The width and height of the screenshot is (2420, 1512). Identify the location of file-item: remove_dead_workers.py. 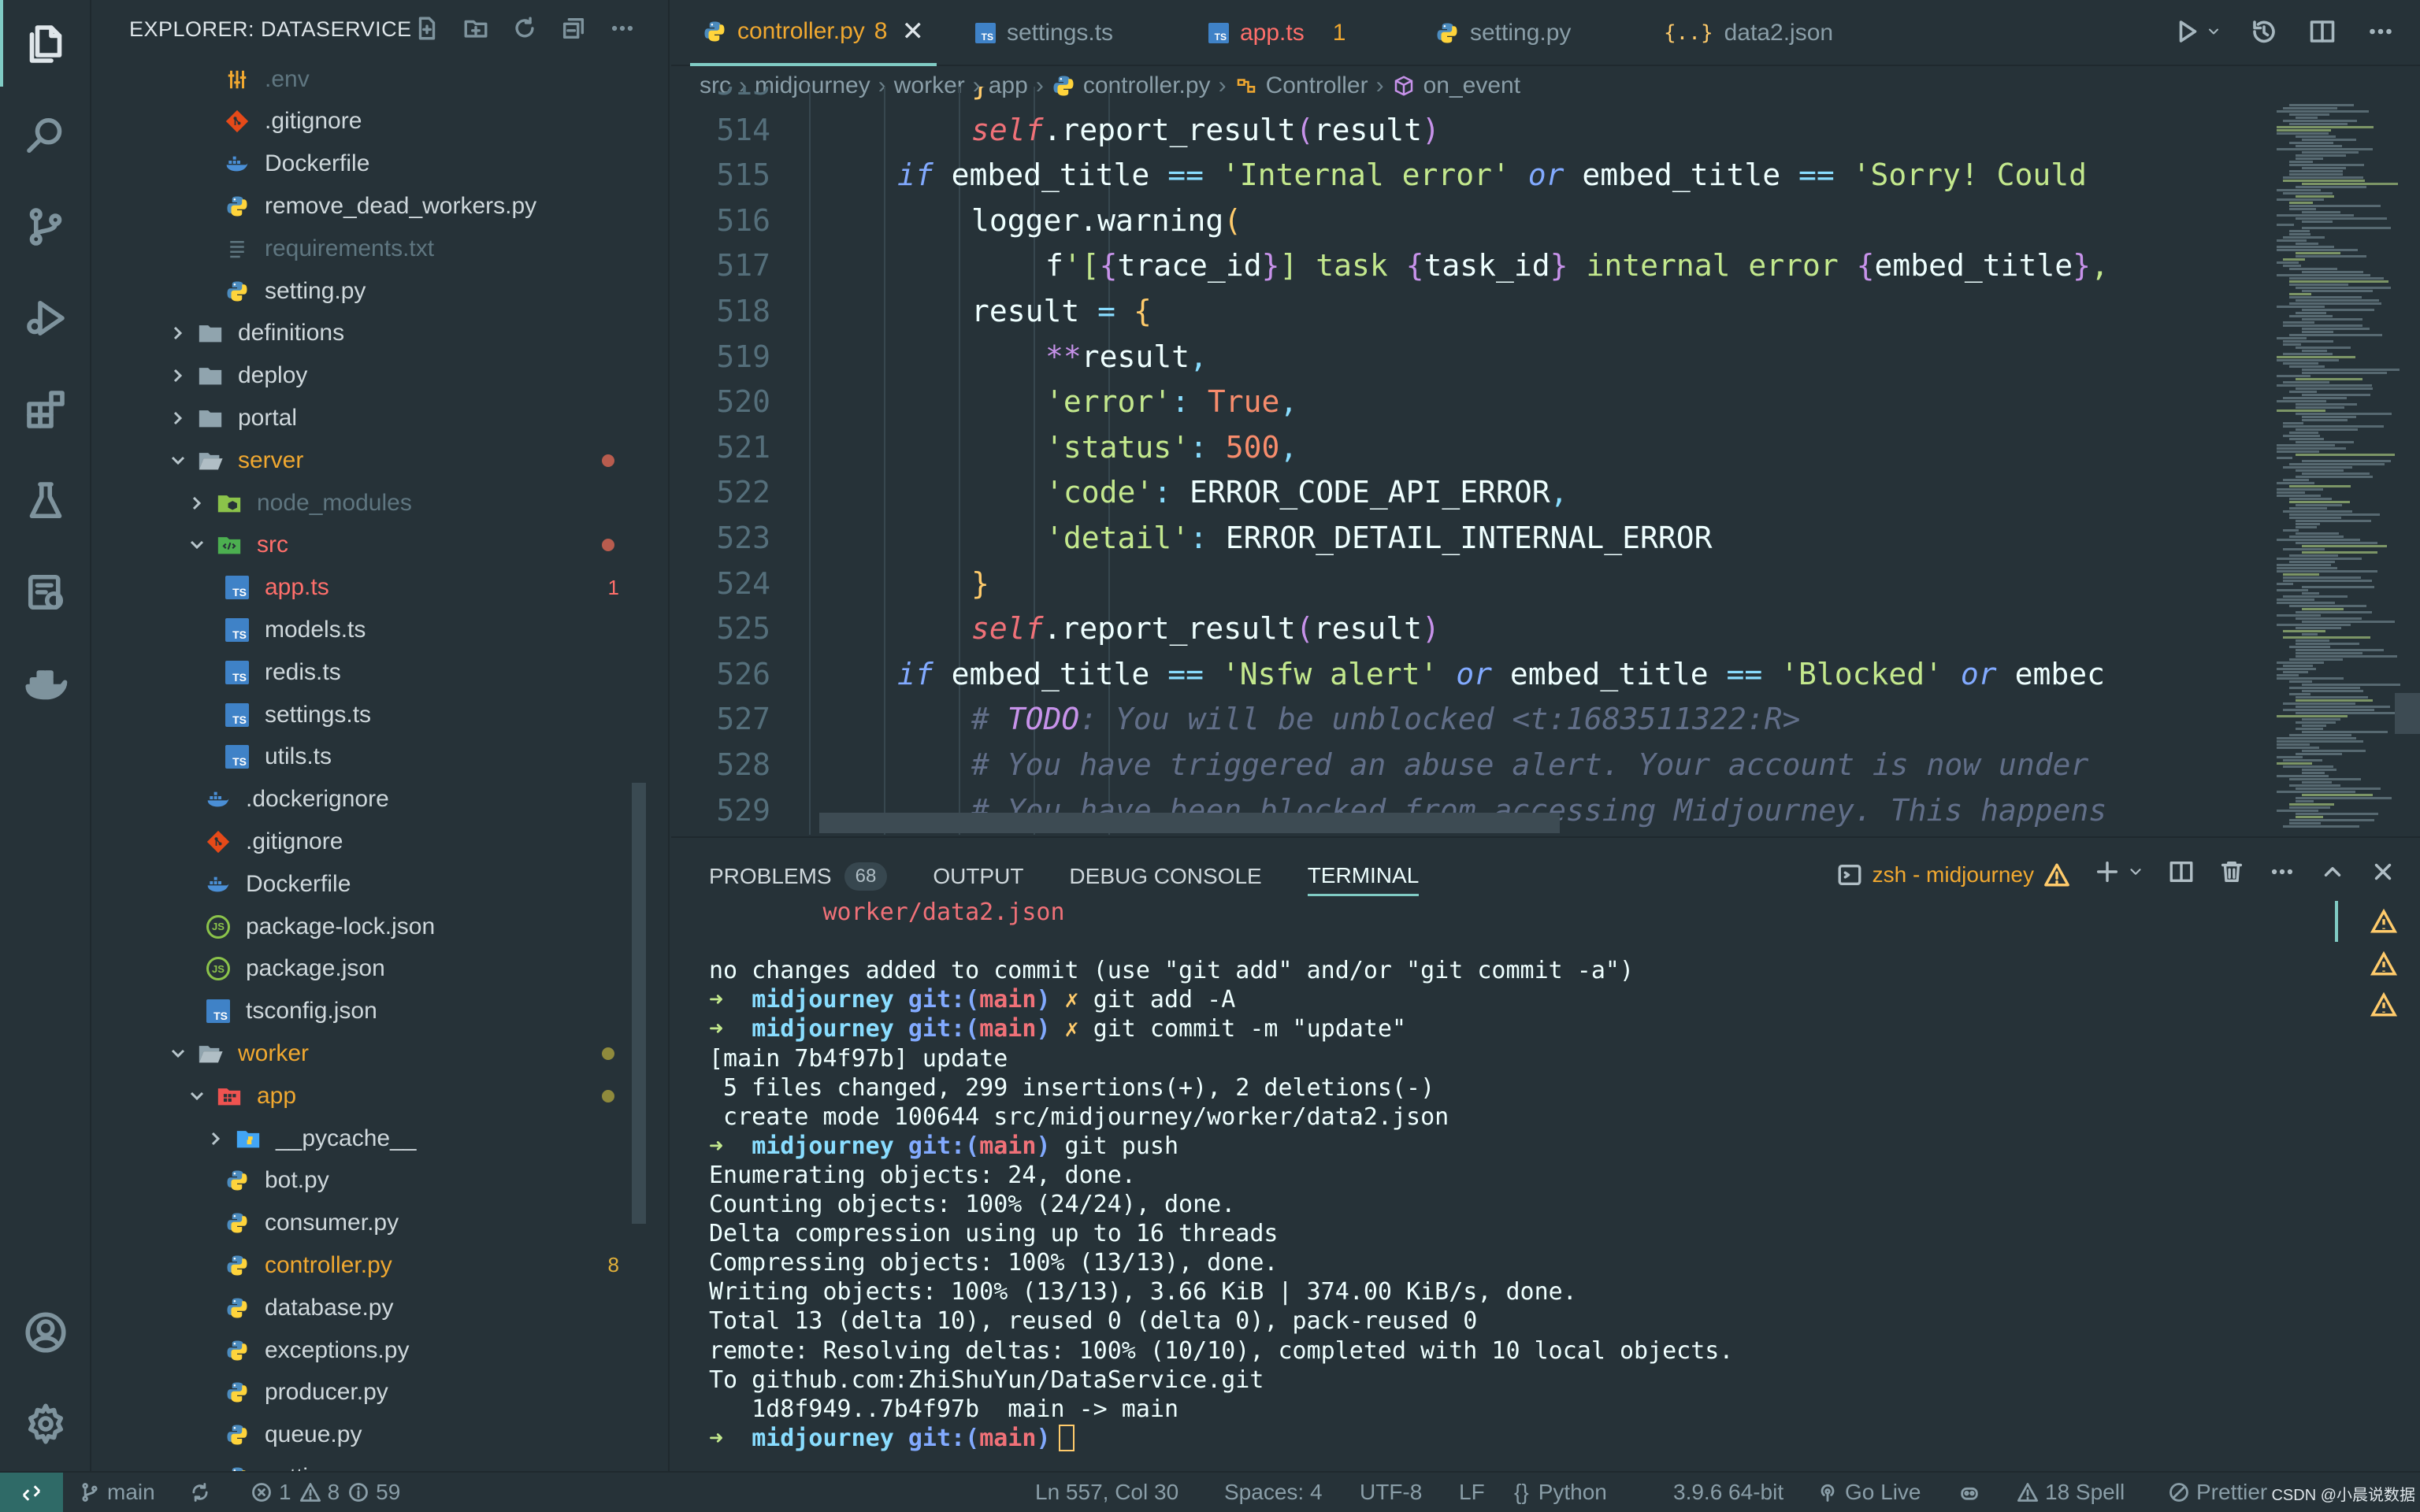
(378, 206).